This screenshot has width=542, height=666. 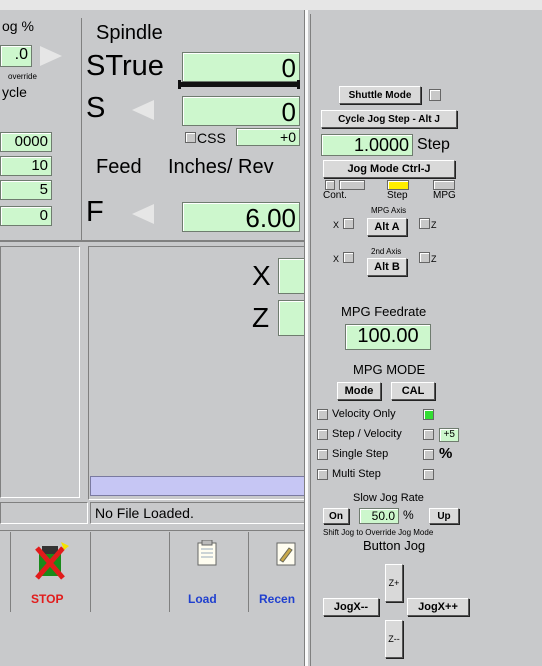 What do you see at coordinates (428, 474) in the screenshot?
I see `multi-step-led` at bounding box center [428, 474].